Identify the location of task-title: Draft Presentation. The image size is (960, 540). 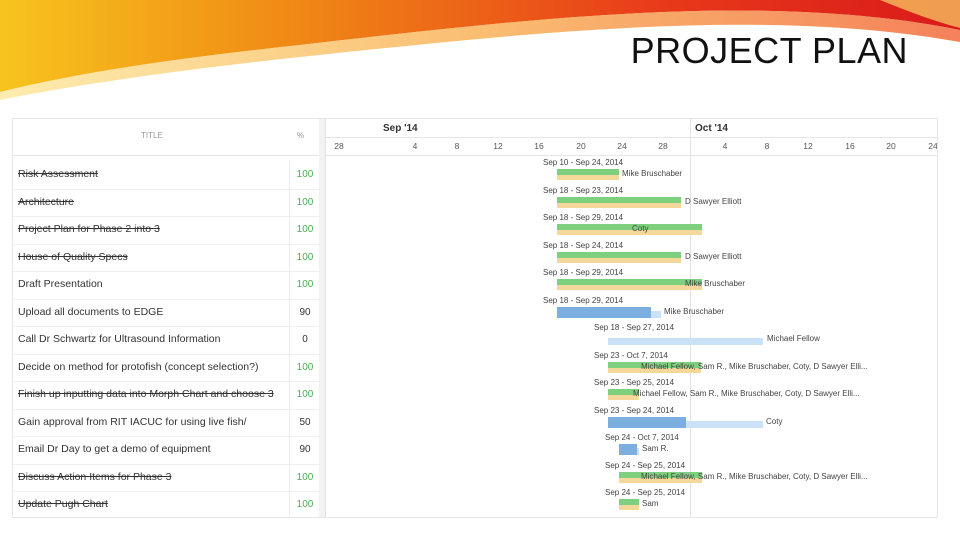
(154, 284).